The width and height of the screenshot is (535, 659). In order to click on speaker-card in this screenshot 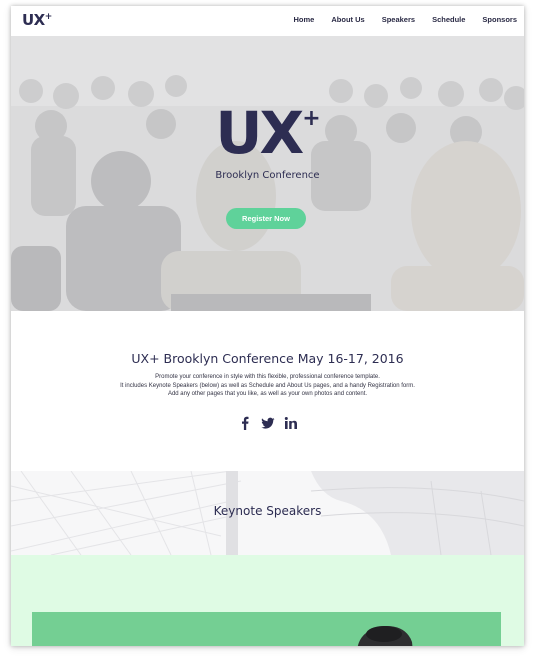, I will do `click(266, 629)`.